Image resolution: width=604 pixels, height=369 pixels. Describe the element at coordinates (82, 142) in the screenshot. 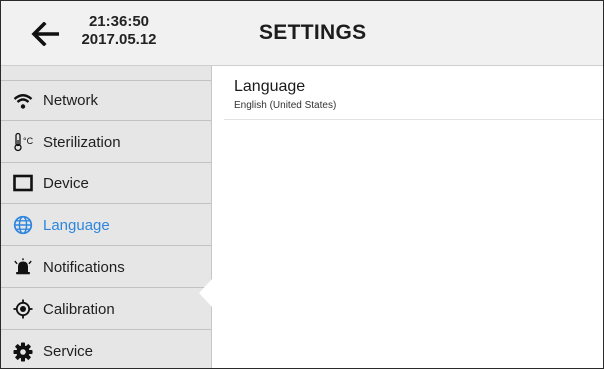

I see `sidebar-item-label: Sterilization` at that location.